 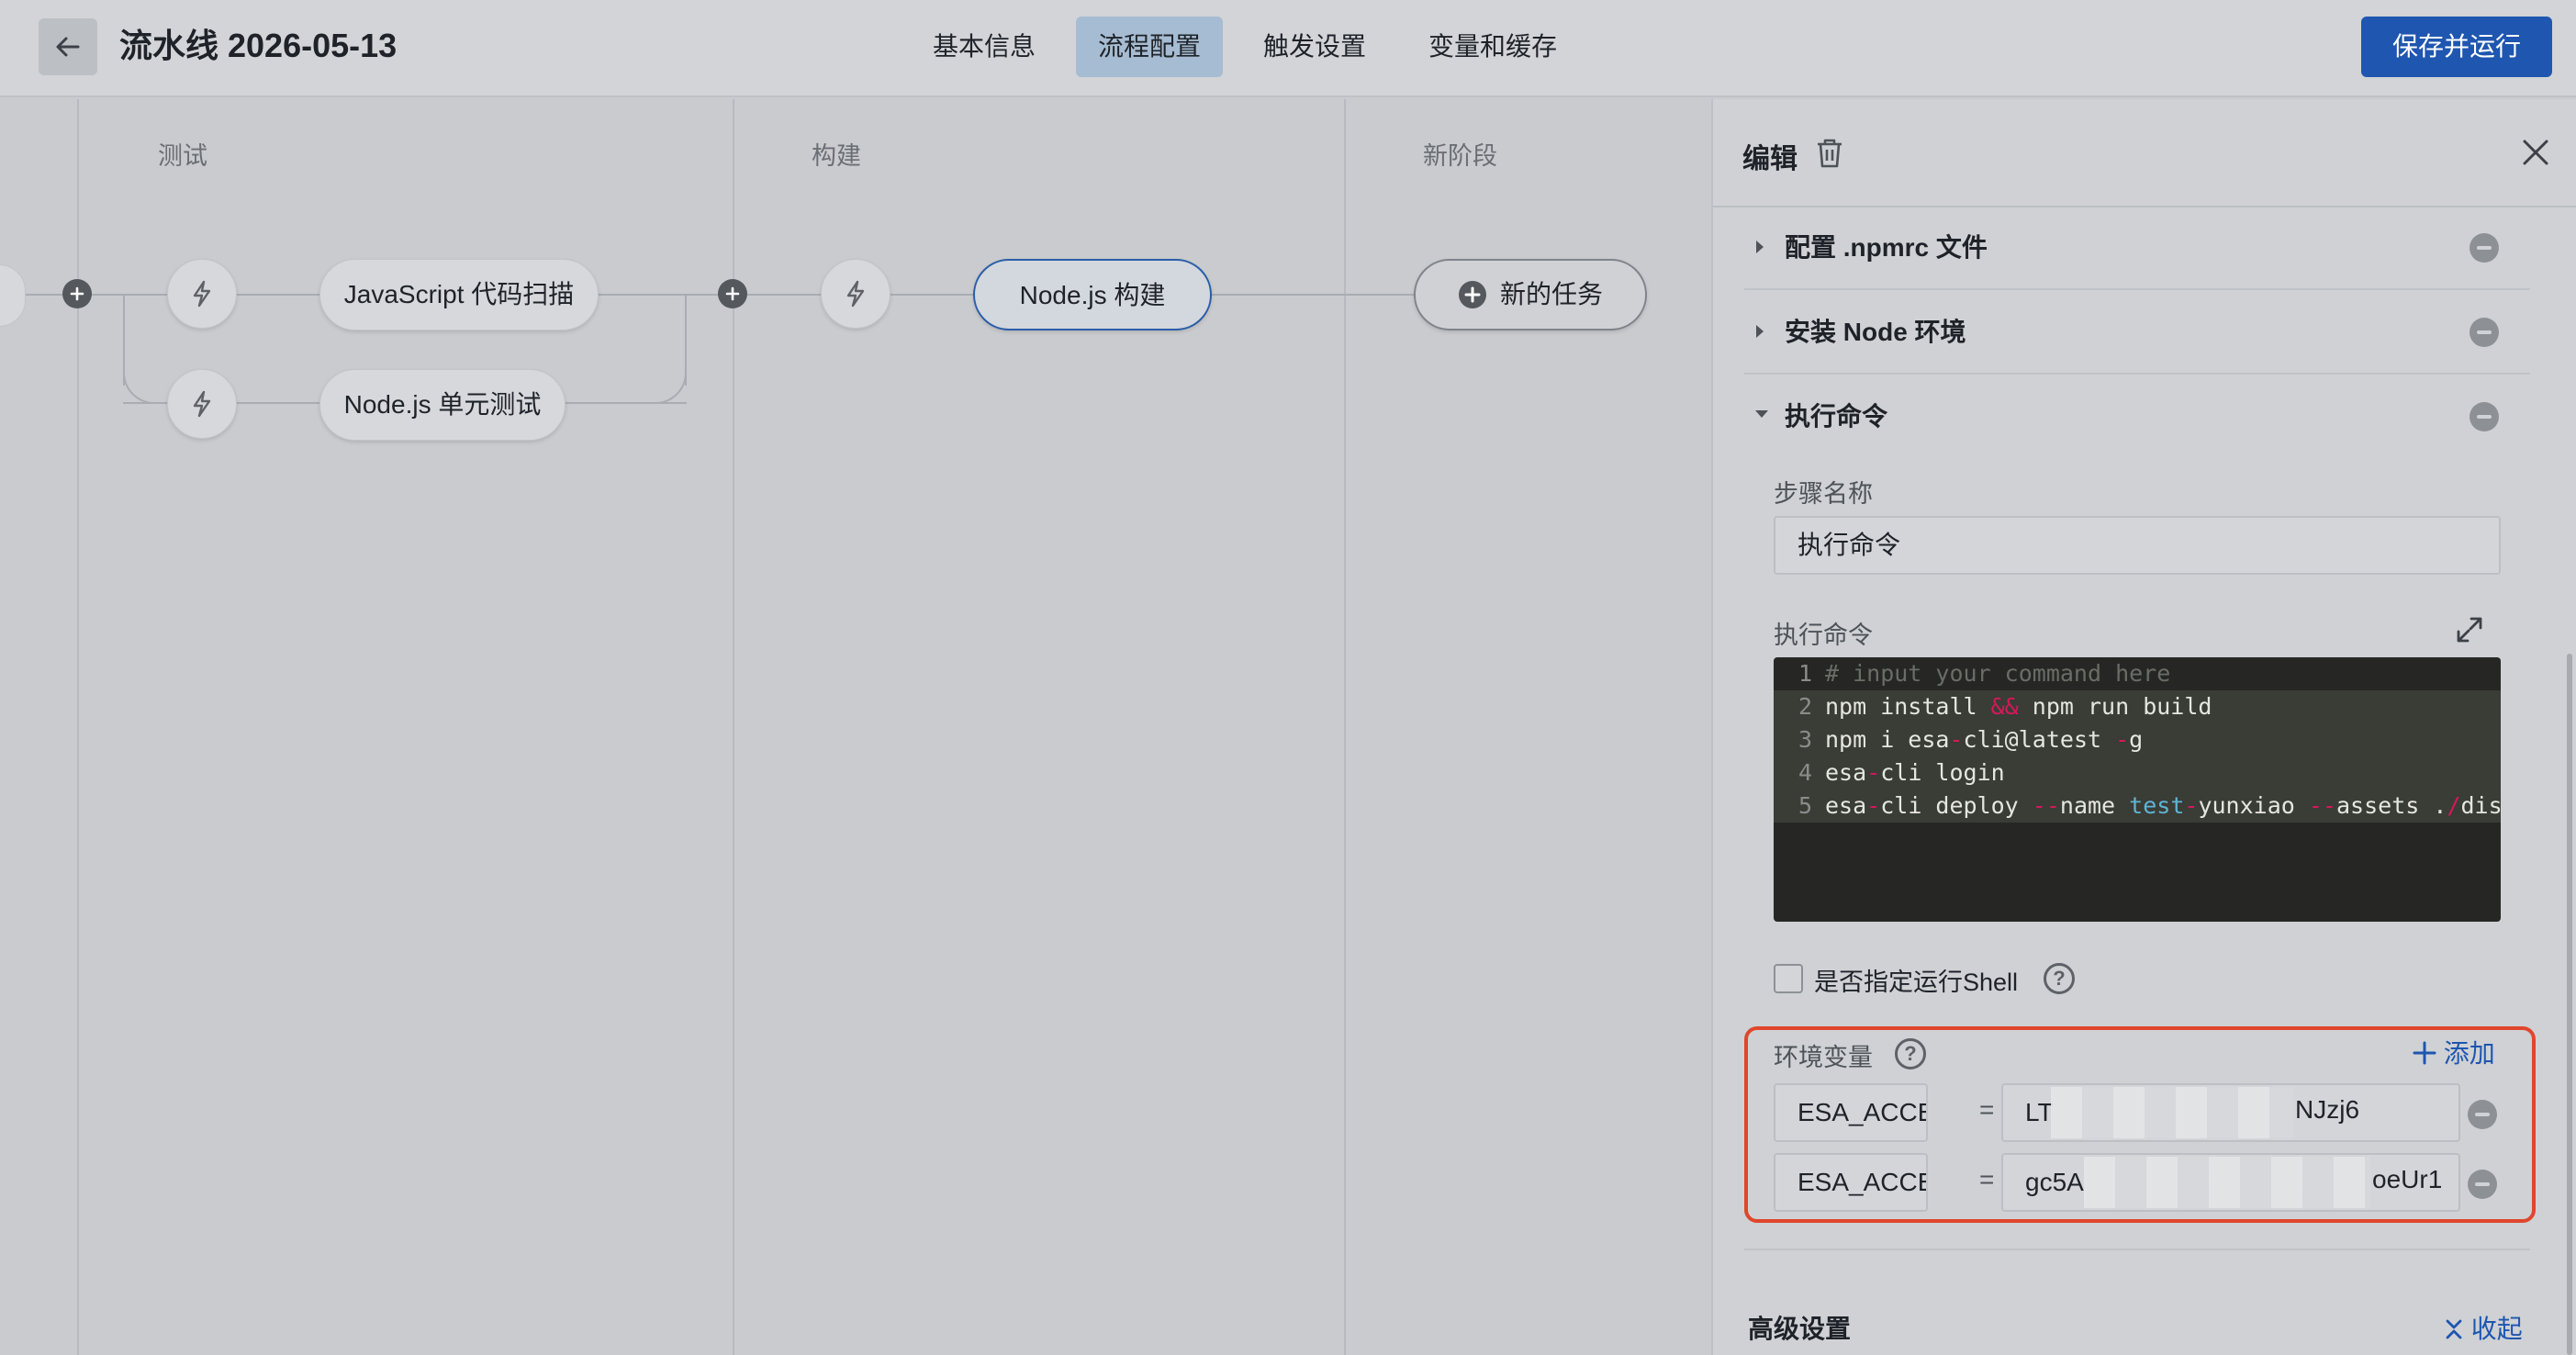 What do you see at coordinates (1805, 706) in the screenshot?
I see `line-number: 2` at bounding box center [1805, 706].